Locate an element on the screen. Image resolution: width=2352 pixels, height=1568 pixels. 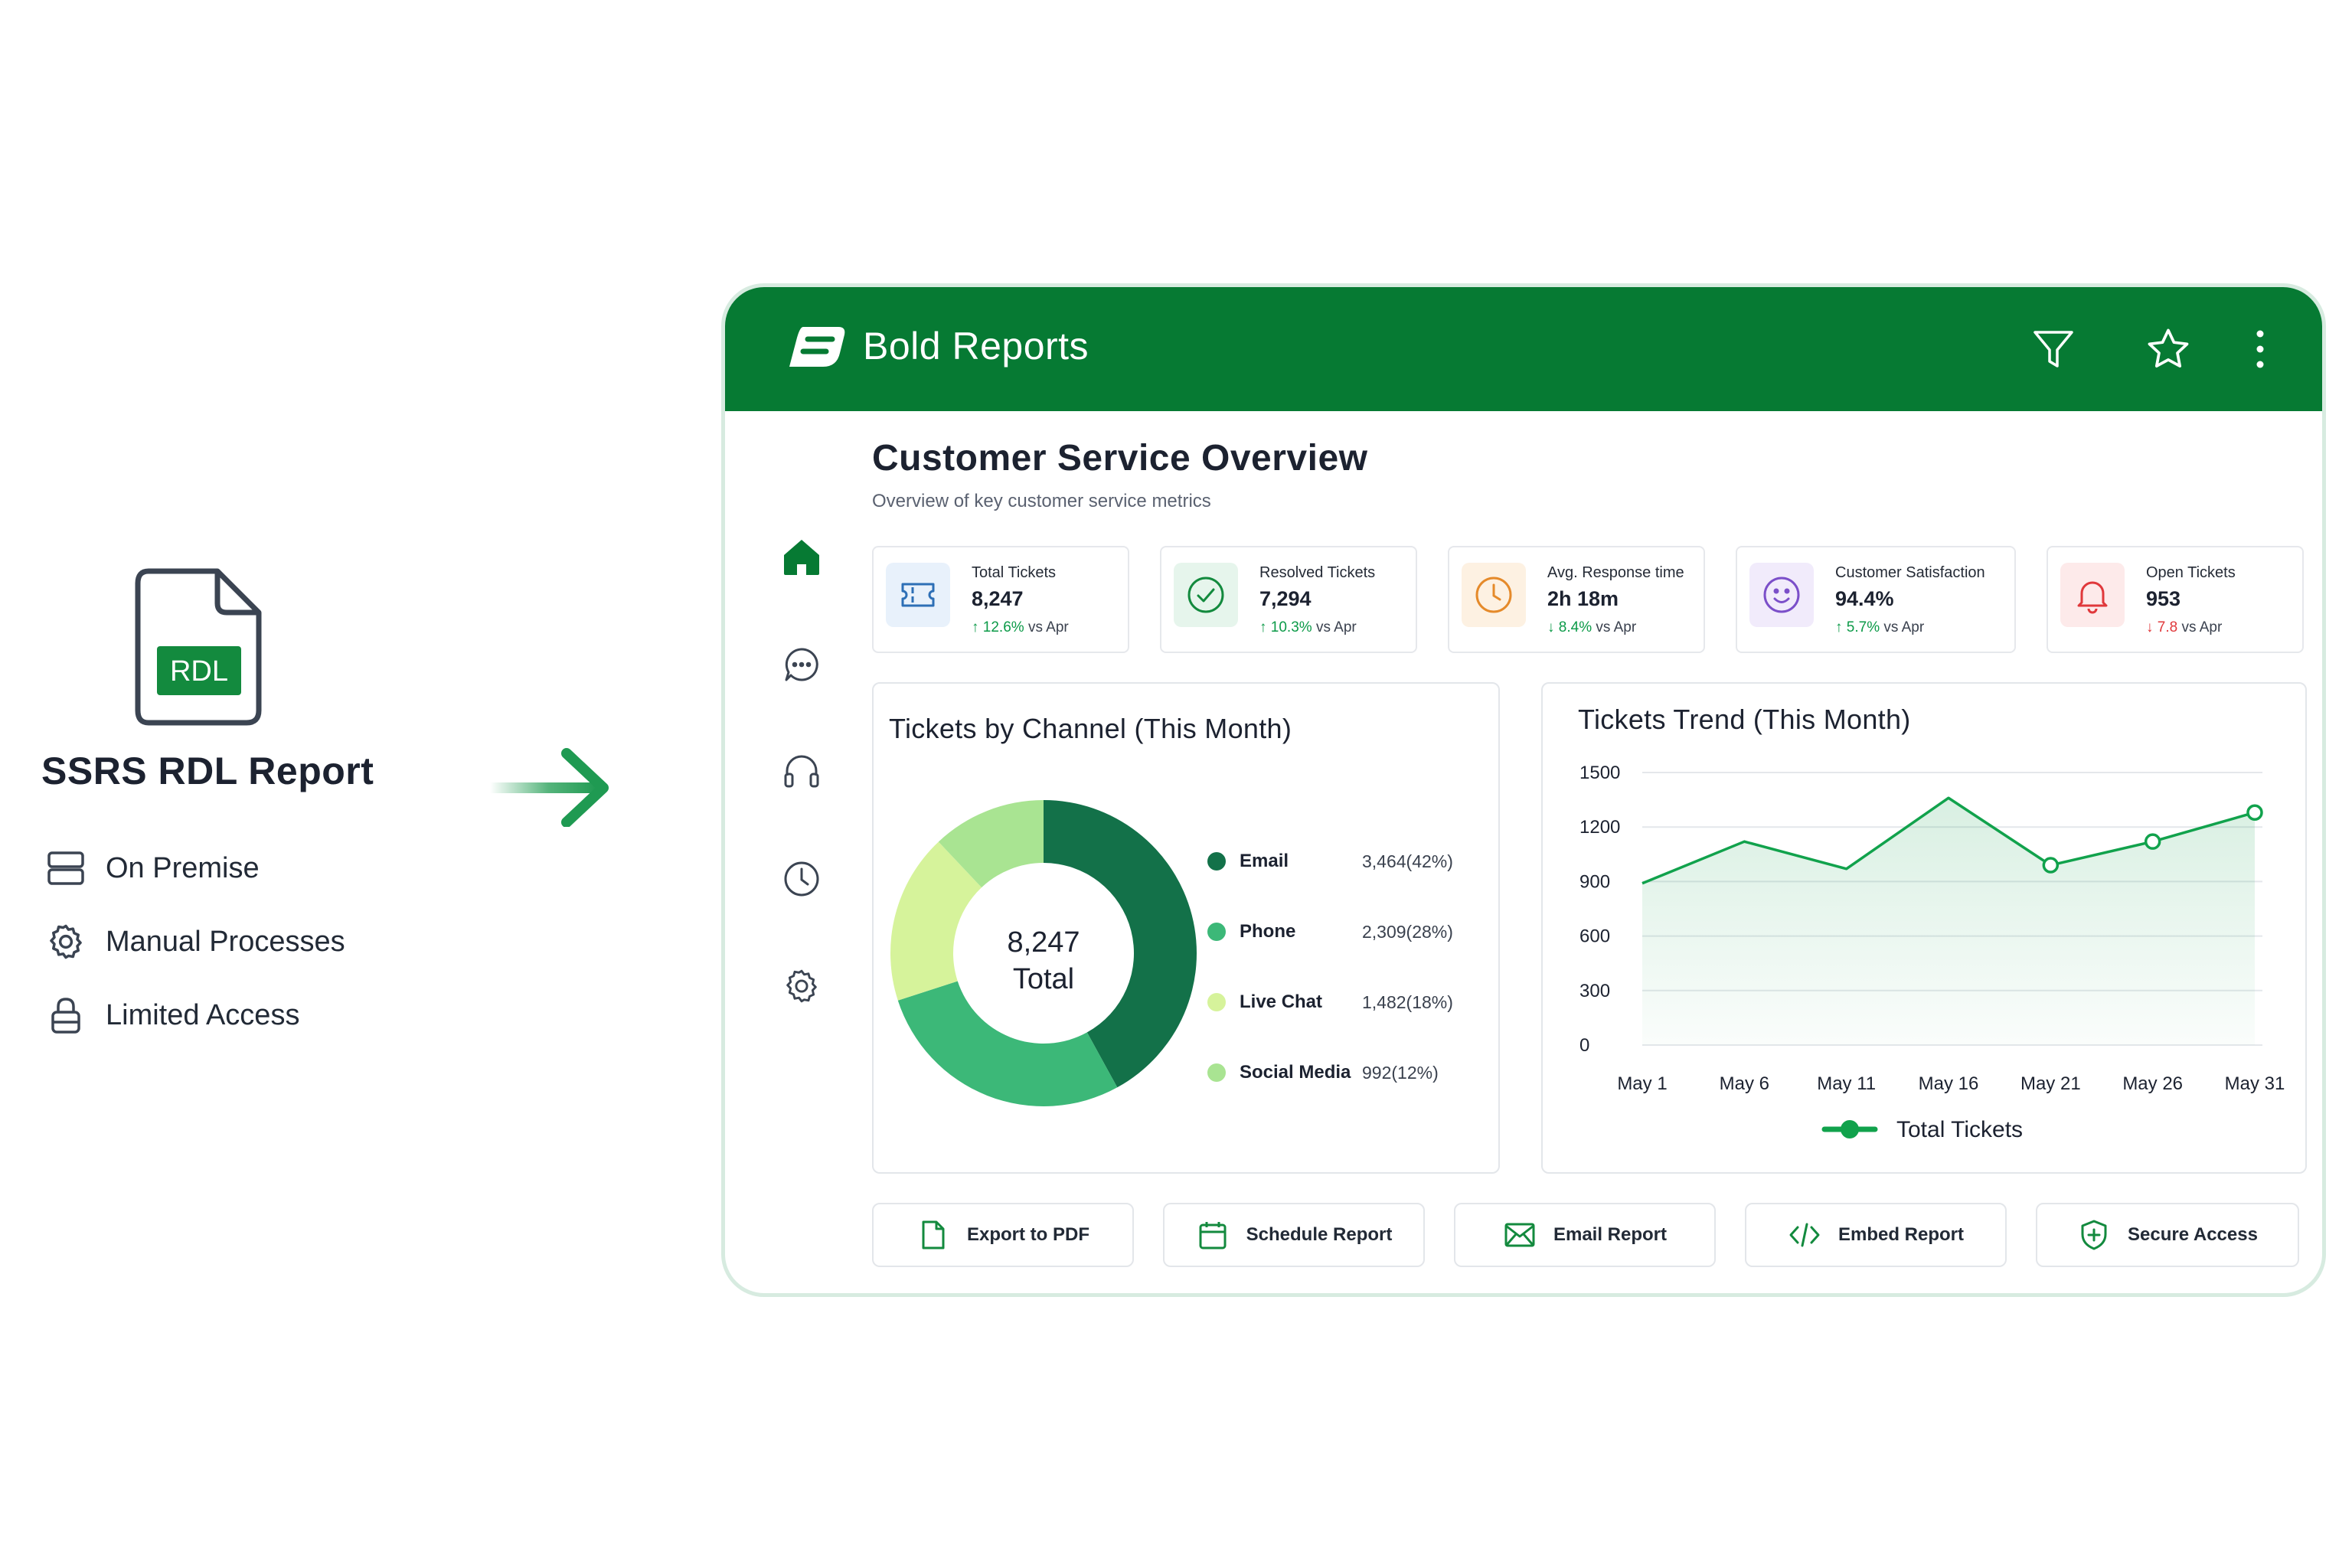
kpi-delta: ↓ 7.8 vs Apr is located at coordinates (2184, 627).